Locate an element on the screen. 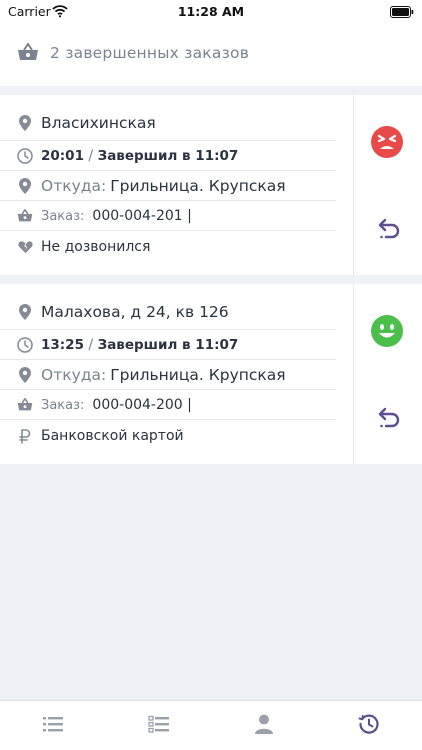  history-icon is located at coordinates (369, 724).